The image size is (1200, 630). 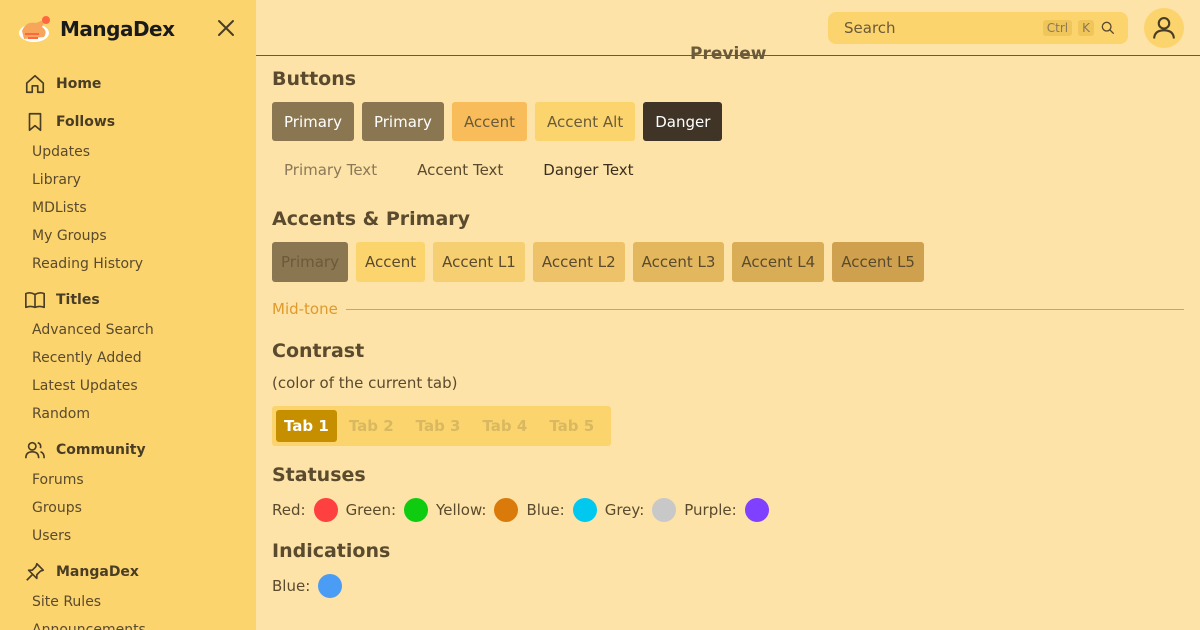 I want to click on accent-text-button: Accent Text, so click(x=460, y=169).